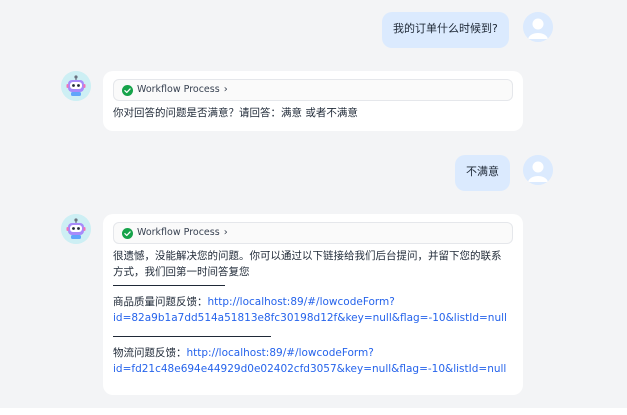  What do you see at coordinates (160, 302) in the screenshot?
I see `feedback-label: 商品质量问题反馈：` at bounding box center [160, 302].